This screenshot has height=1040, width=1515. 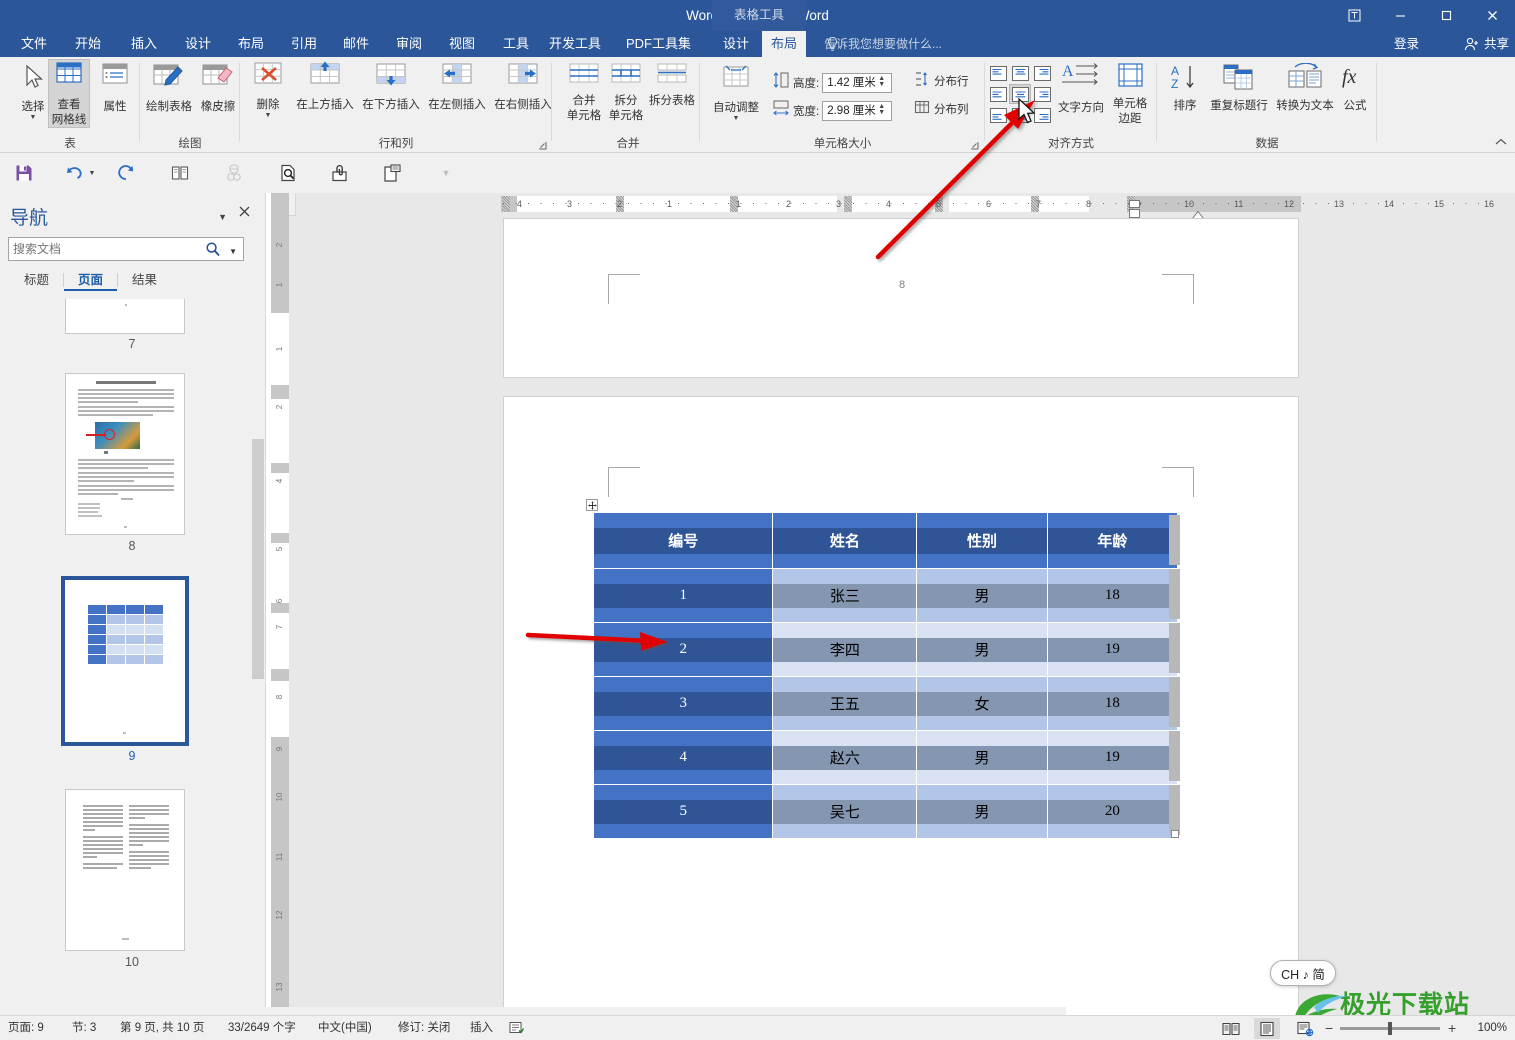 I want to click on tab-tools: 工具, so click(x=516, y=44).